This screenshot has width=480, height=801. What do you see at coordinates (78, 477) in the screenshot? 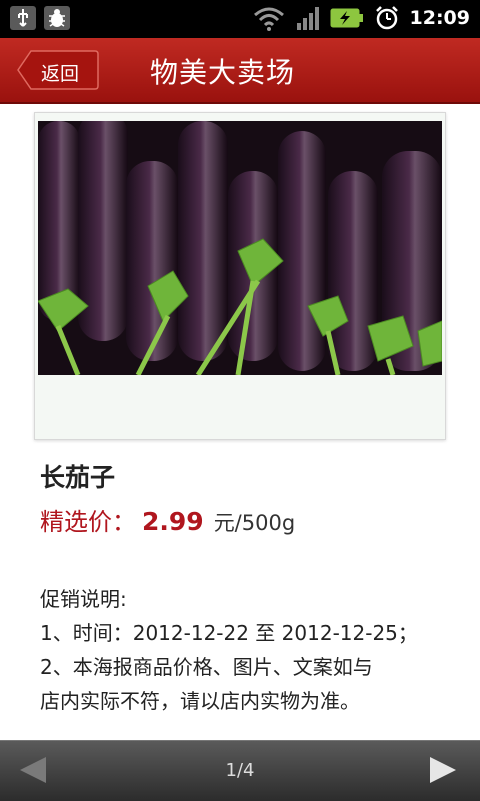
I see `product-name: 长茄子` at bounding box center [78, 477].